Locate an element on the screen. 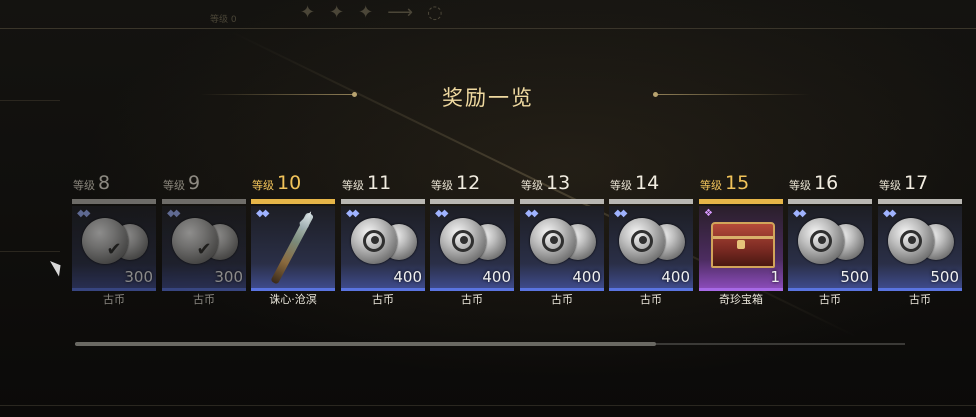 This screenshot has width=976, height=417. level-number: 8 is located at coordinates (104, 183).